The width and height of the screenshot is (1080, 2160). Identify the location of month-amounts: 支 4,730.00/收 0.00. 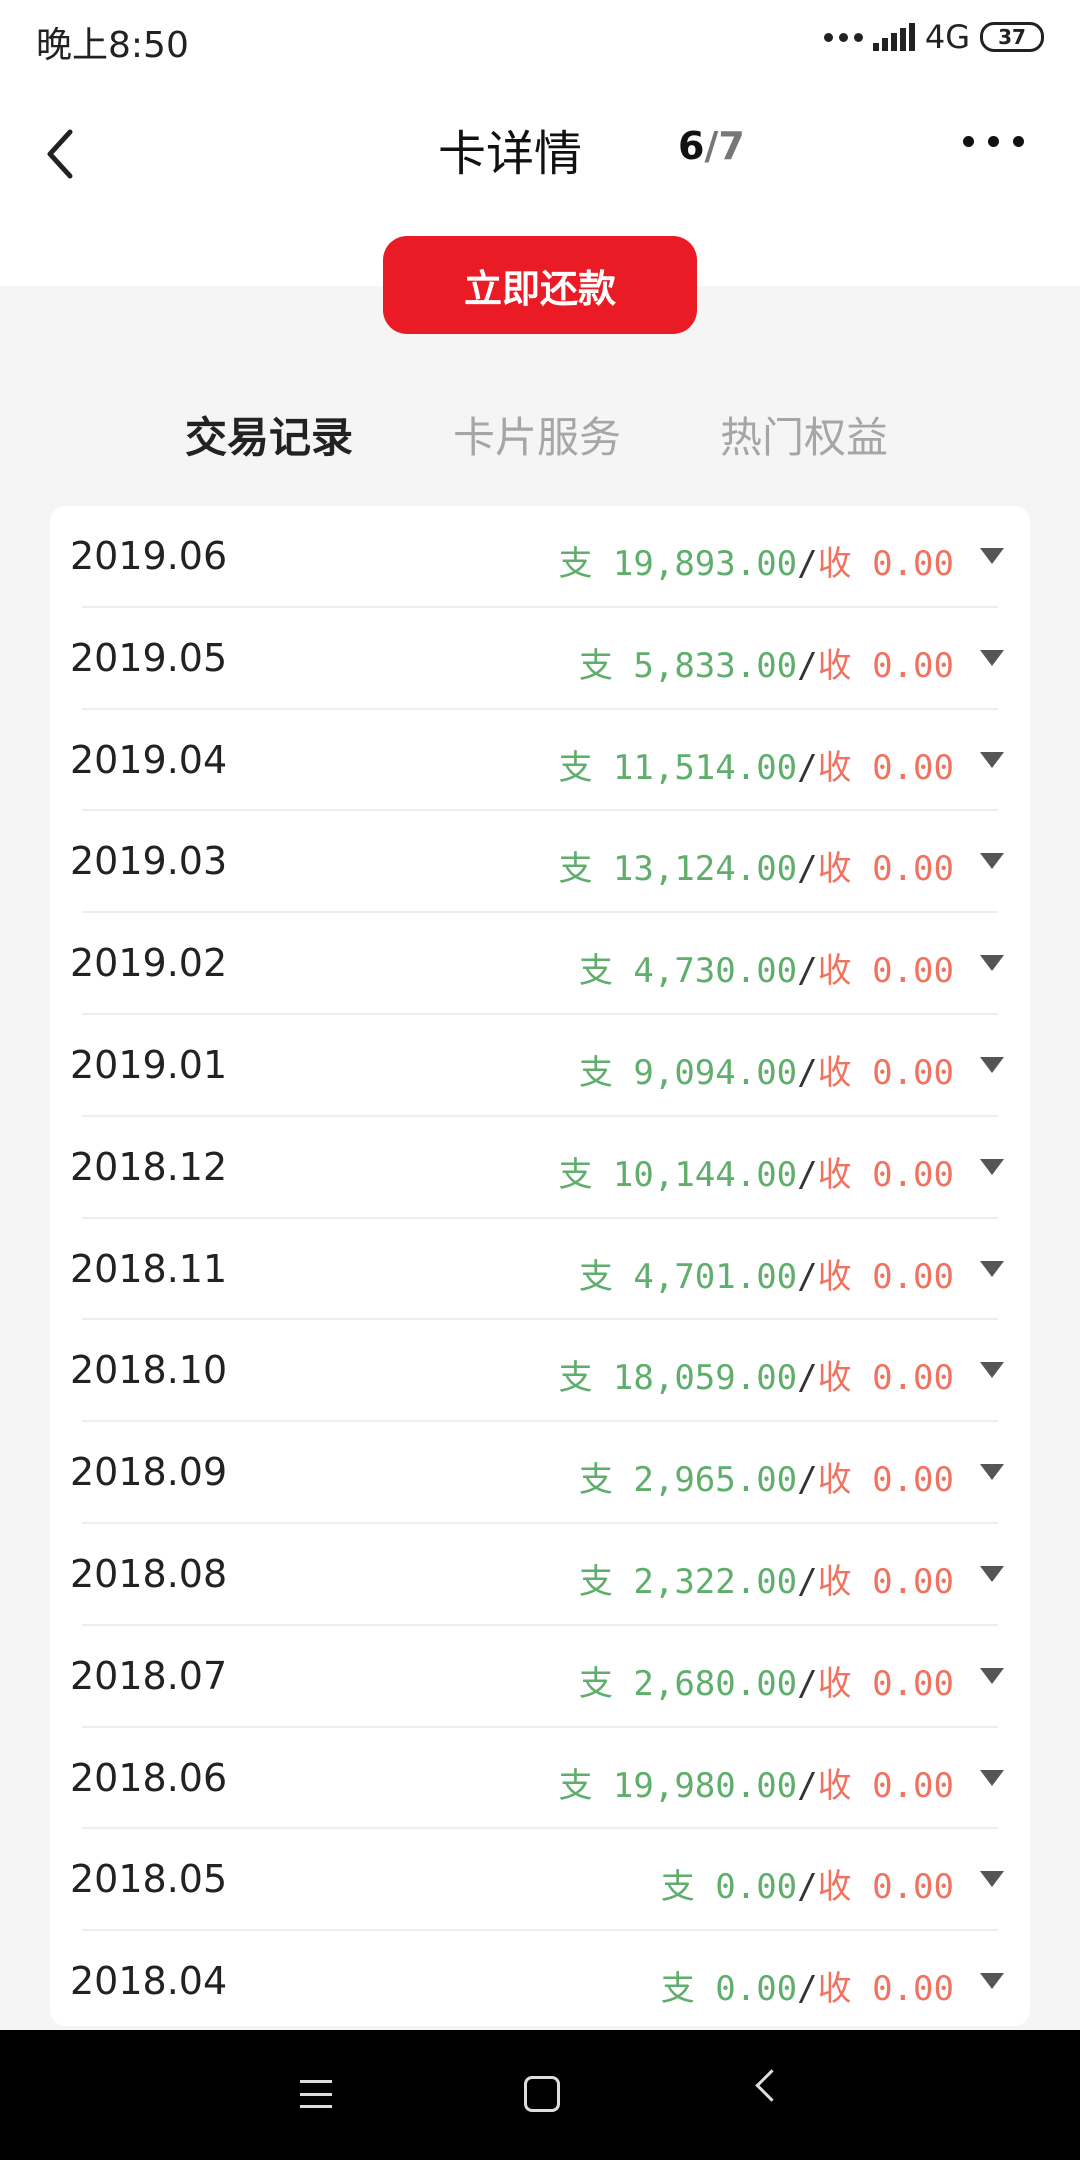
(766, 967).